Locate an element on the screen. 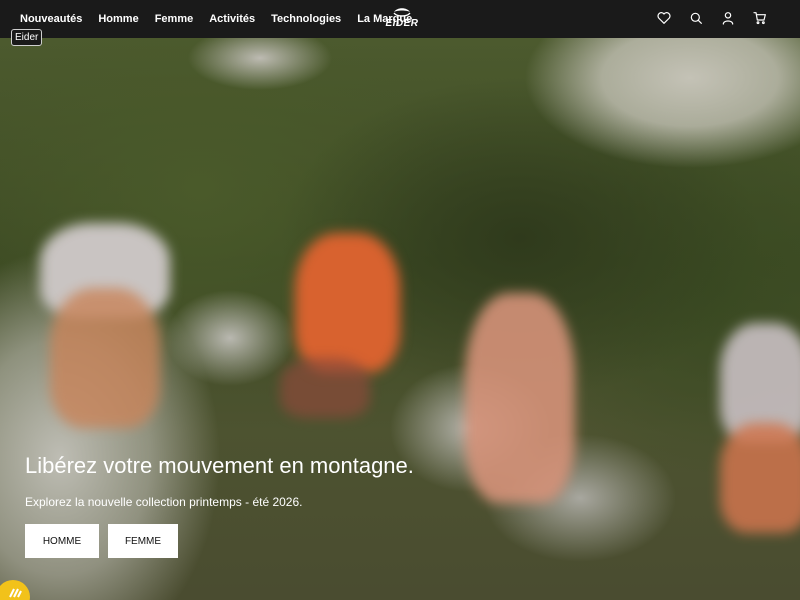  nav-item-homme: Homme is located at coordinates (118, 19).